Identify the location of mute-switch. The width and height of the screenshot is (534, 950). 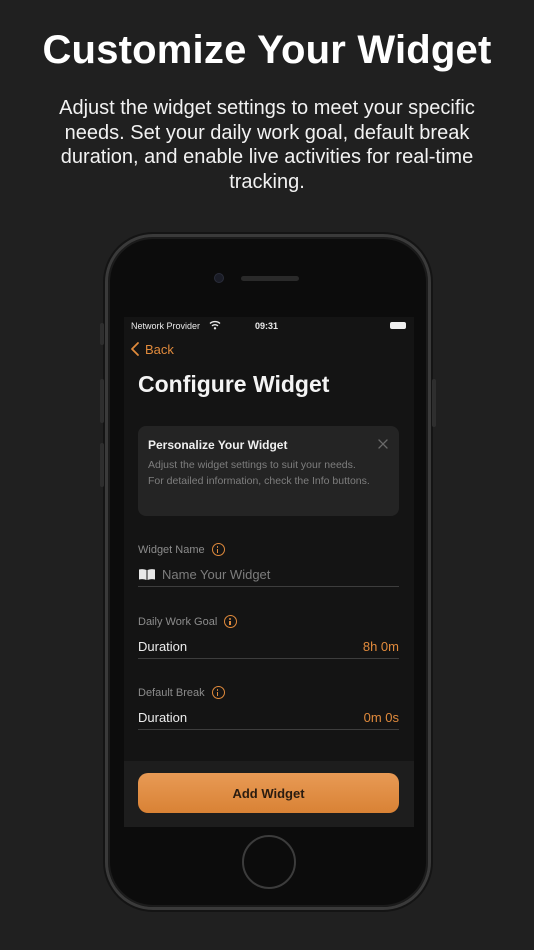
(102, 334).